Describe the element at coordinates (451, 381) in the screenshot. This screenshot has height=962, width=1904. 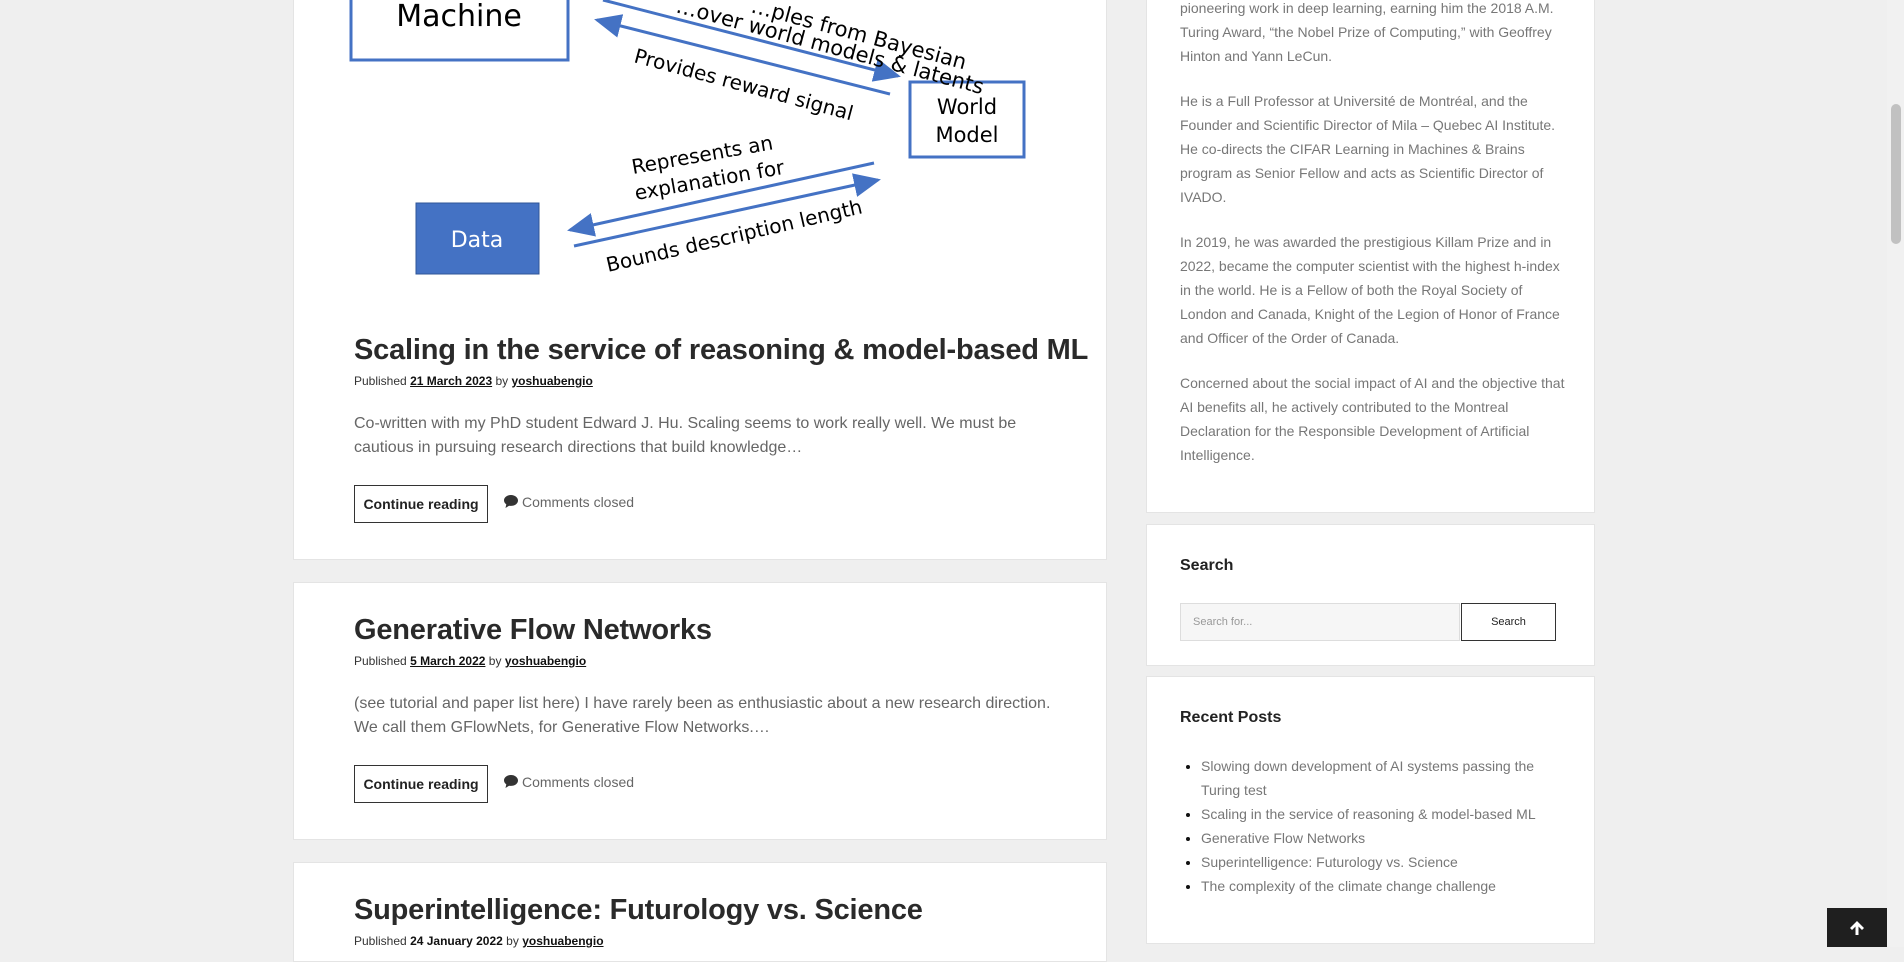
I see `post-date-link: 21 March 2023` at that location.